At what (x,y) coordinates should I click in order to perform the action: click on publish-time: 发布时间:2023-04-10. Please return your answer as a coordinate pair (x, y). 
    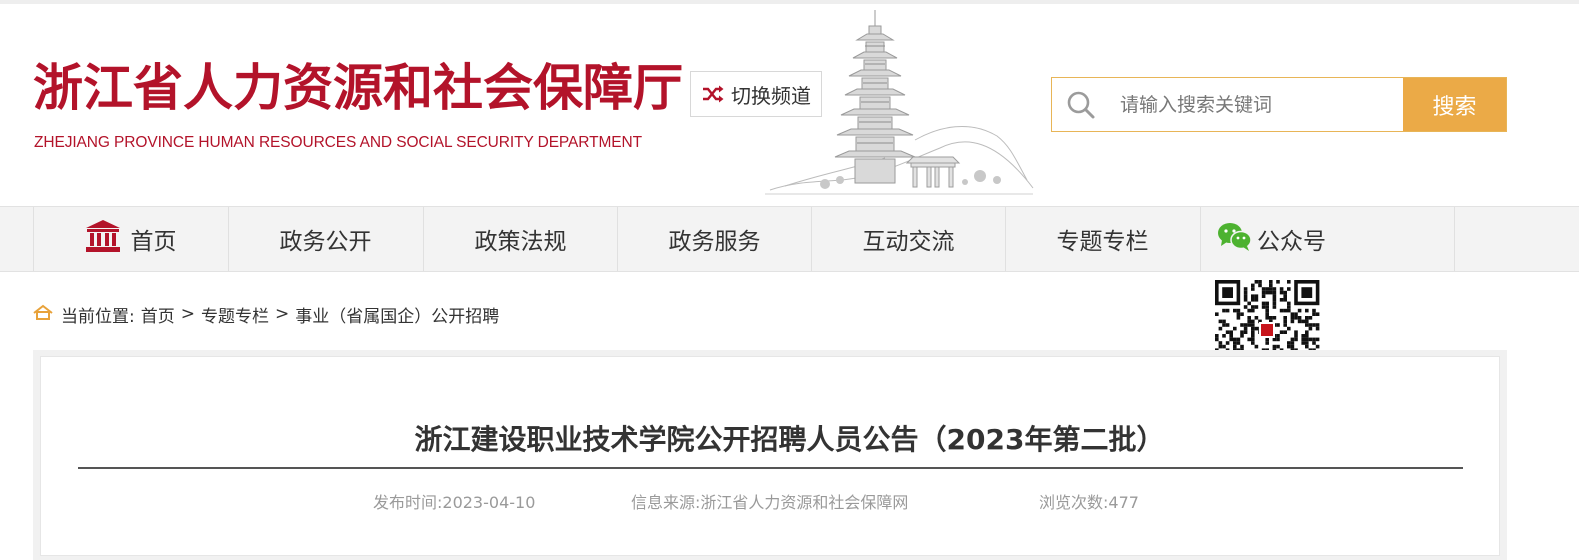
    Looking at the image, I should click on (454, 502).